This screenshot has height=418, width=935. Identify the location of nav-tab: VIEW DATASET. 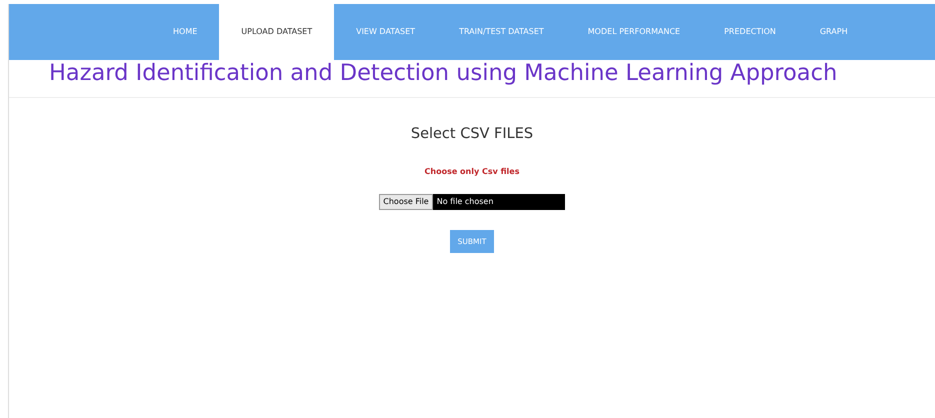
(386, 32).